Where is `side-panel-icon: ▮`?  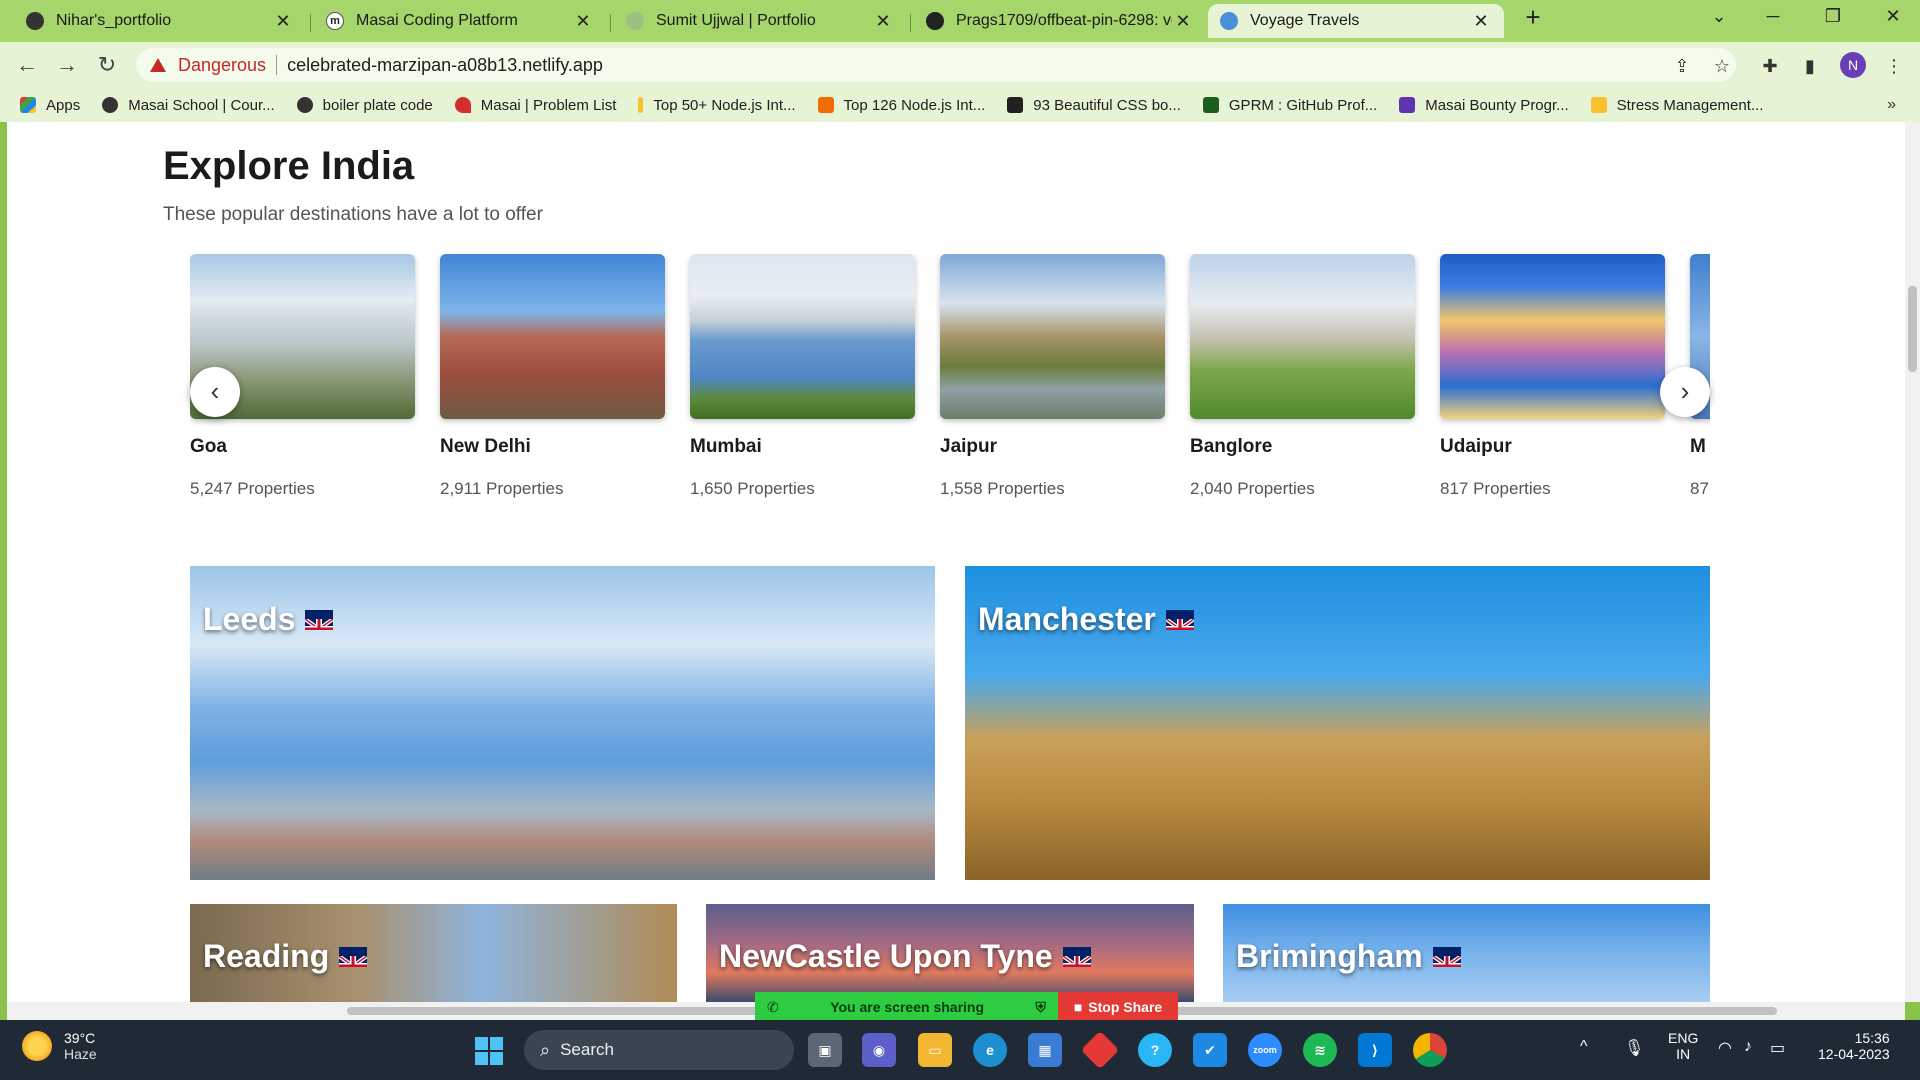
side-panel-icon: ▮ is located at coordinates (1810, 66).